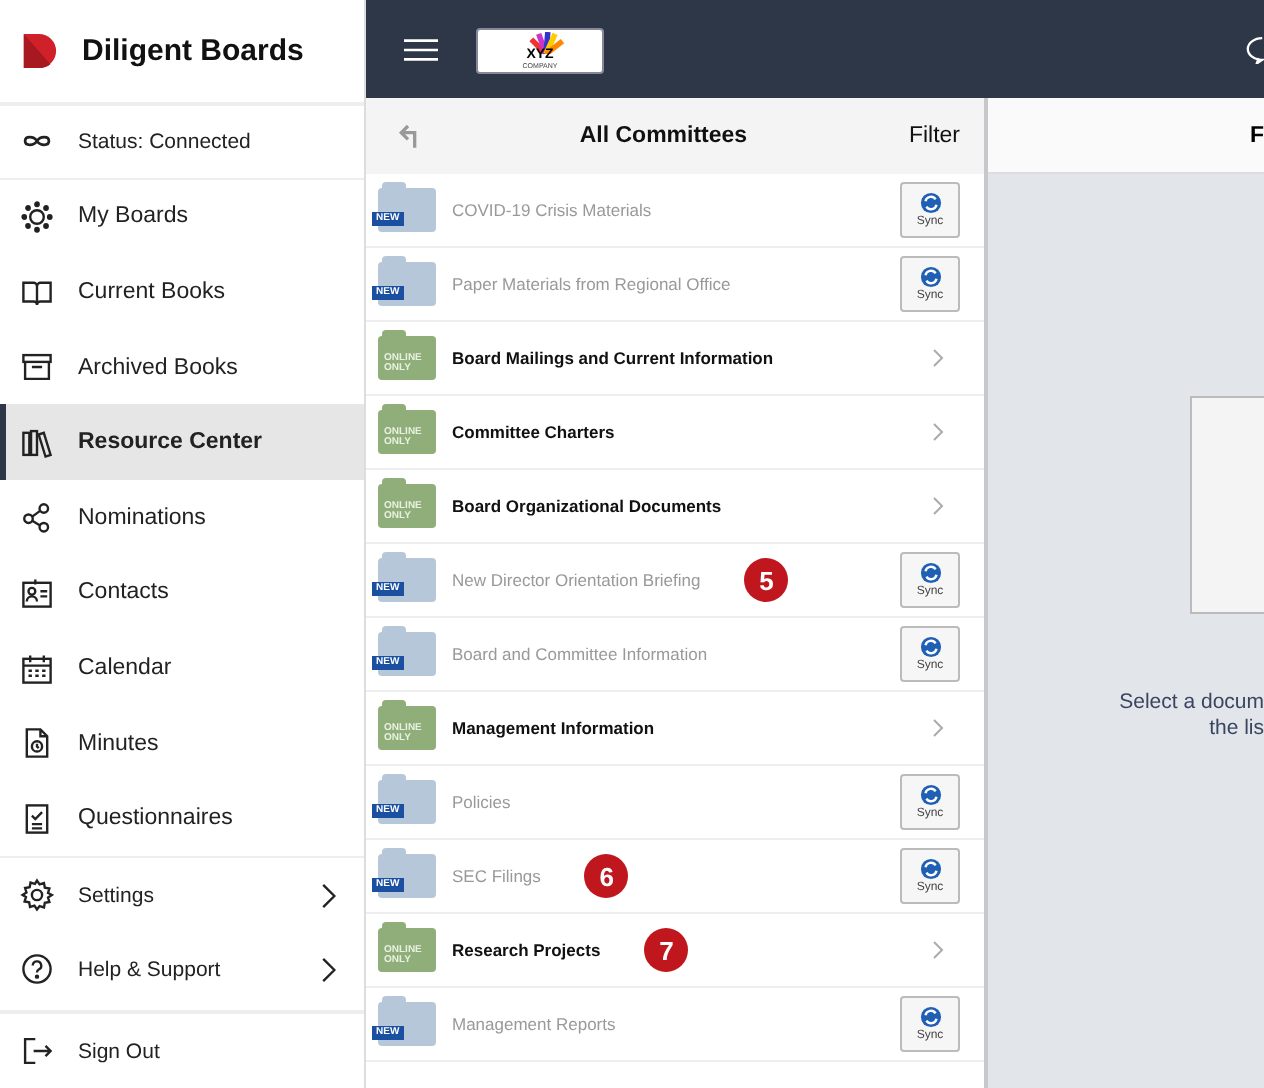  Describe the element at coordinates (546, 43) in the screenshot. I see `color-fan-icon` at that location.